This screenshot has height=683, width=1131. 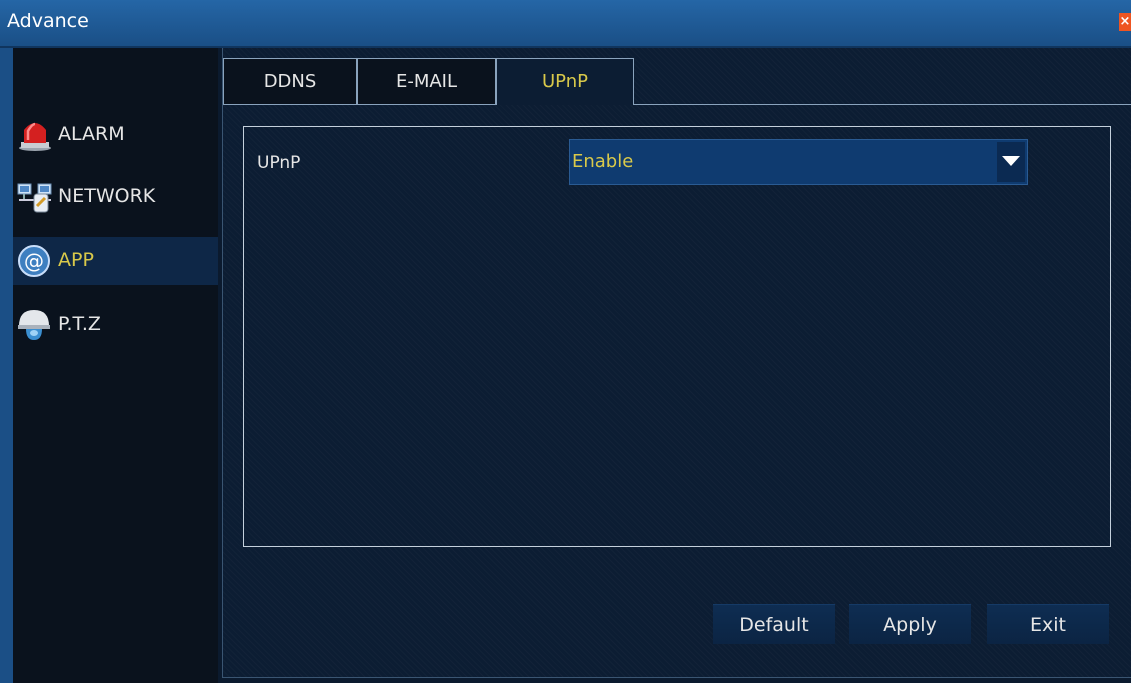 What do you see at coordinates (603, 161) in the screenshot?
I see `upnp-select-value: Enable` at bounding box center [603, 161].